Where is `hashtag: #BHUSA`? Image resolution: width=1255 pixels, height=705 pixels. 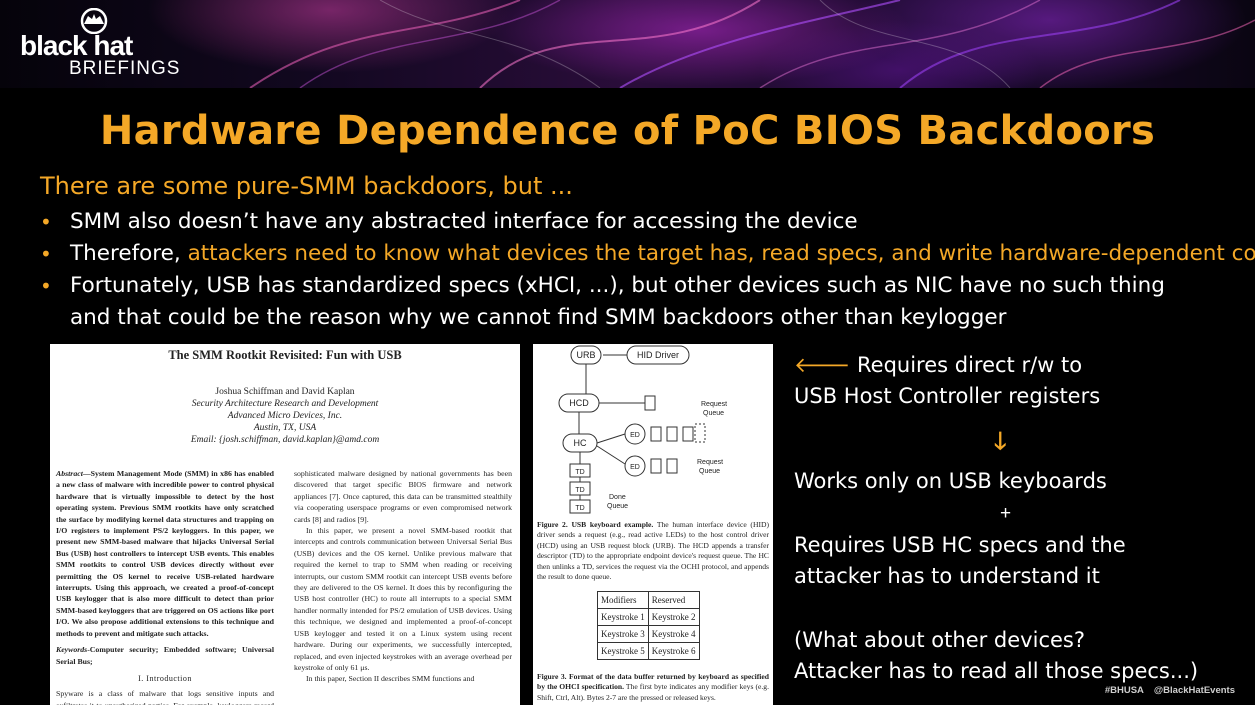
hashtag: #BHUSA is located at coordinates (1124, 690).